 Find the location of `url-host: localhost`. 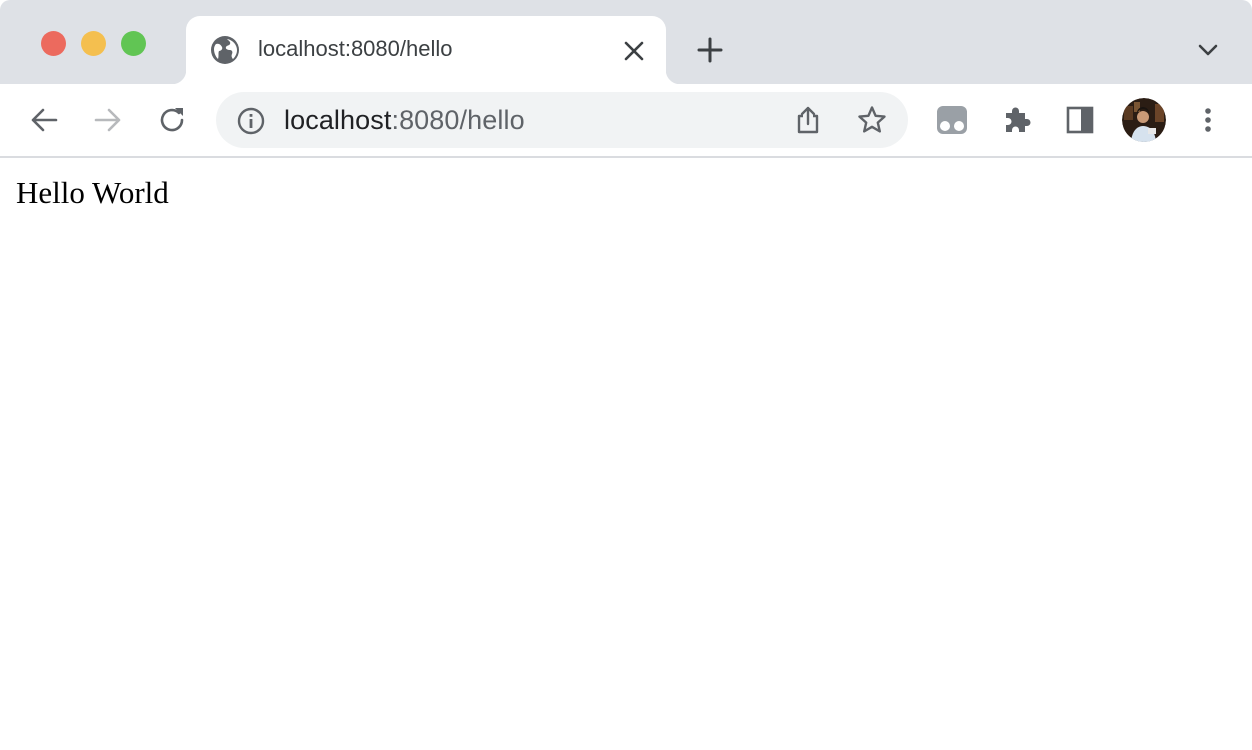

url-host: localhost is located at coordinates (338, 120).